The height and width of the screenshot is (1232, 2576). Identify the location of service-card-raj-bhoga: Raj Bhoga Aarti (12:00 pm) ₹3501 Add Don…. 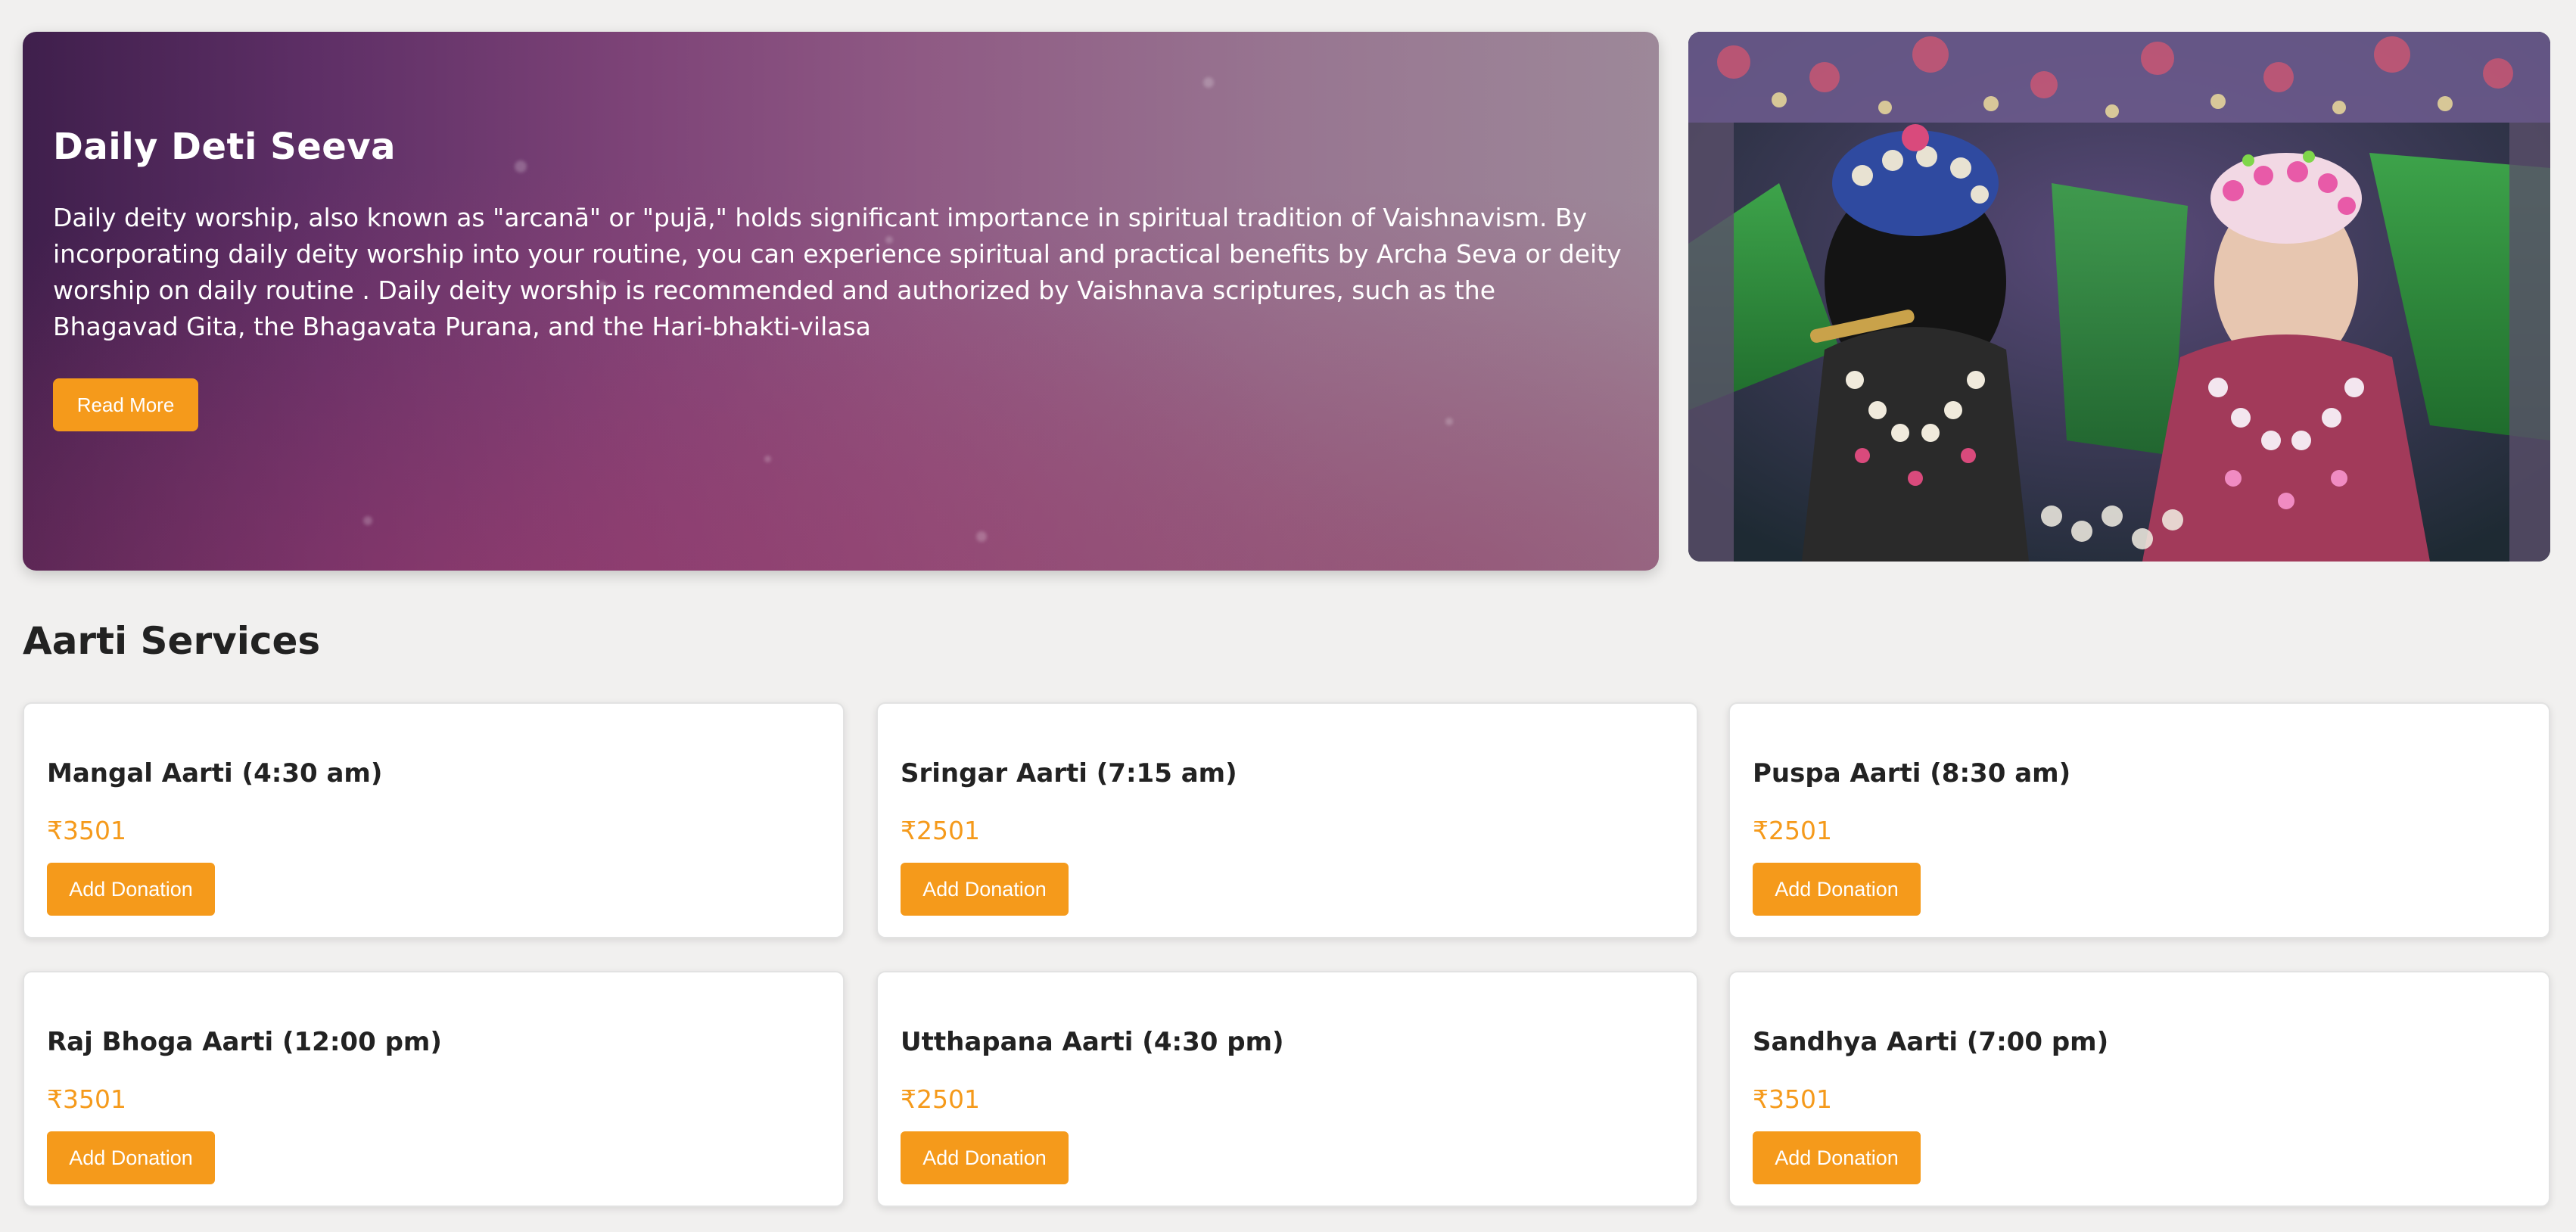
(434, 1089).